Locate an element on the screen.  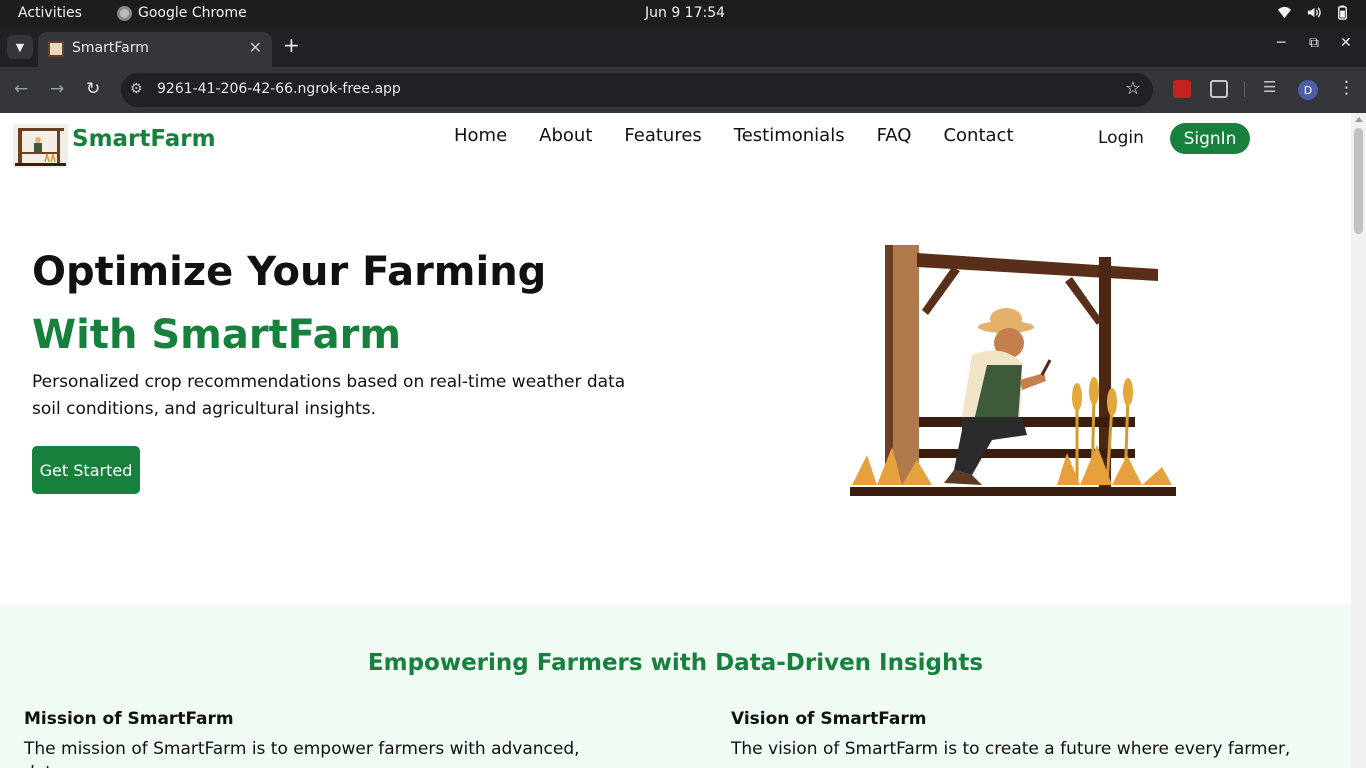
farmer-illustration is located at coordinates (1010, 371).